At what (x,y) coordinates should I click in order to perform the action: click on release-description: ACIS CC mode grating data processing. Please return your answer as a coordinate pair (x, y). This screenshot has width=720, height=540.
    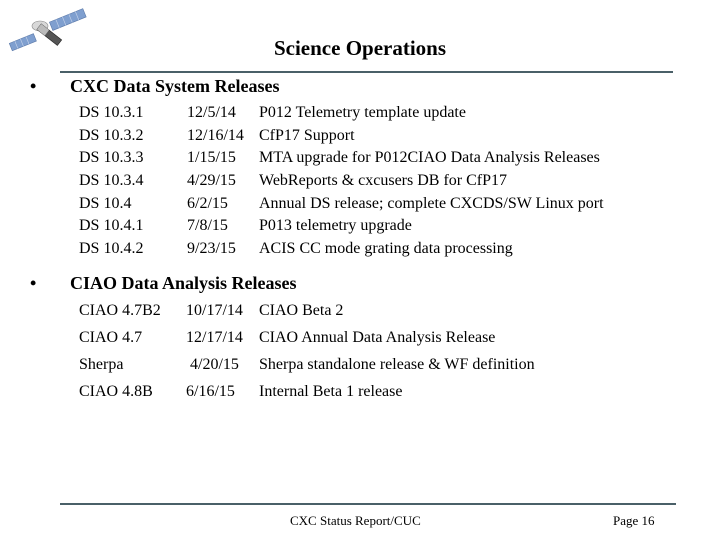
    Looking at the image, I should click on (386, 249).